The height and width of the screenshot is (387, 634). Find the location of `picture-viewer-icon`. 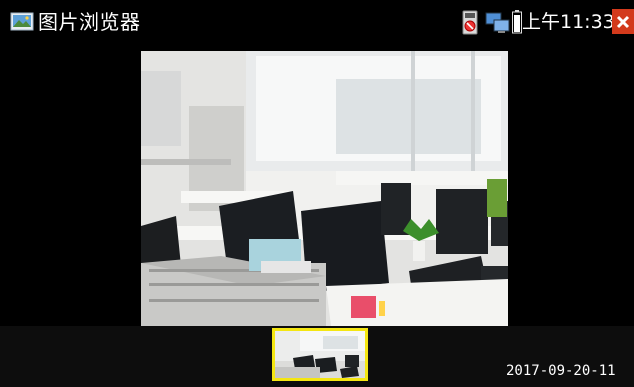

picture-viewer-icon is located at coordinates (22, 21).